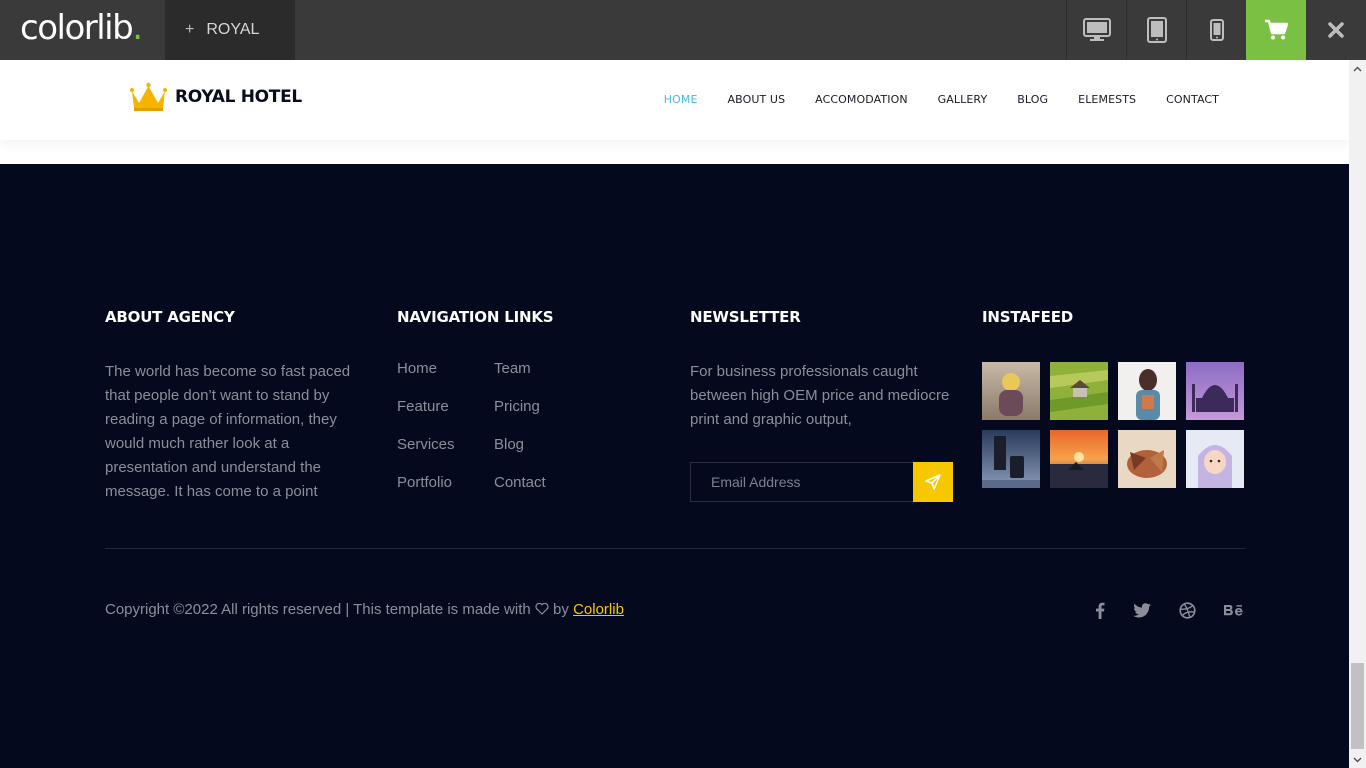 This screenshot has height=768, width=1366. Describe the element at coordinates (861, 99) in the screenshot. I see `nav-accomodation: ACCOMODATION` at that location.